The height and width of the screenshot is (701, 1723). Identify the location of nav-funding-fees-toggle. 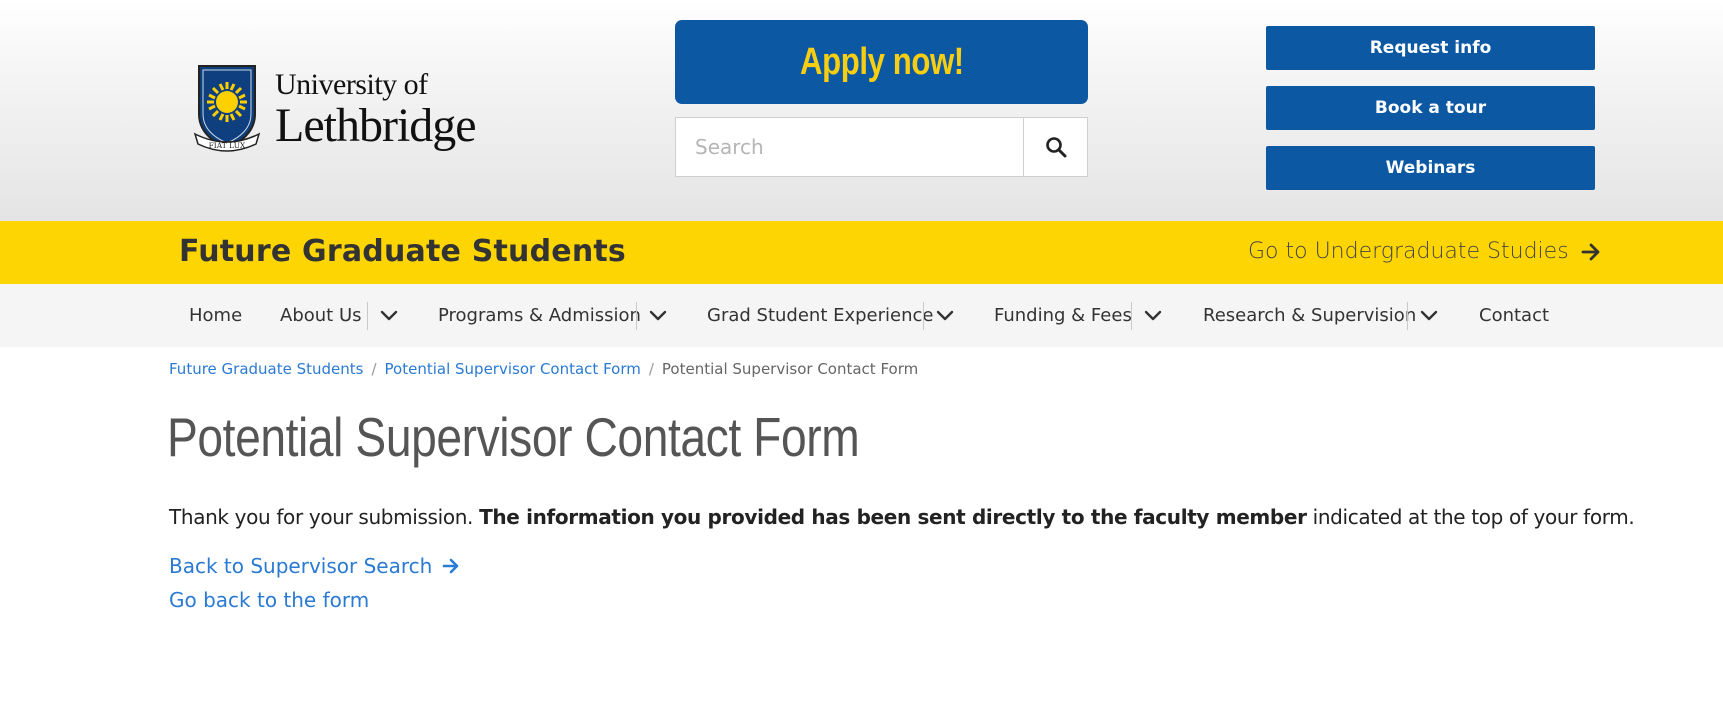
(1153, 315).